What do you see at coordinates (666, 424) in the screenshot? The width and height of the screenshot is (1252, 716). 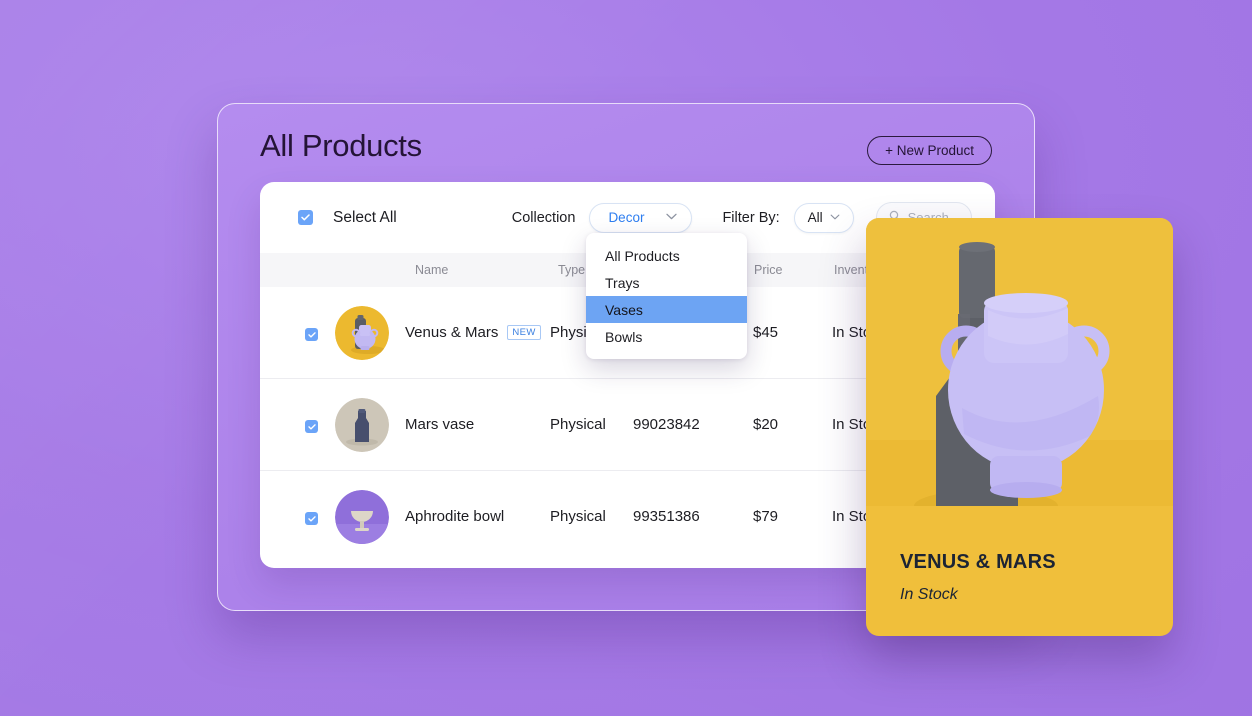 I see `cell-sku: 99023842` at bounding box center [666, 424].